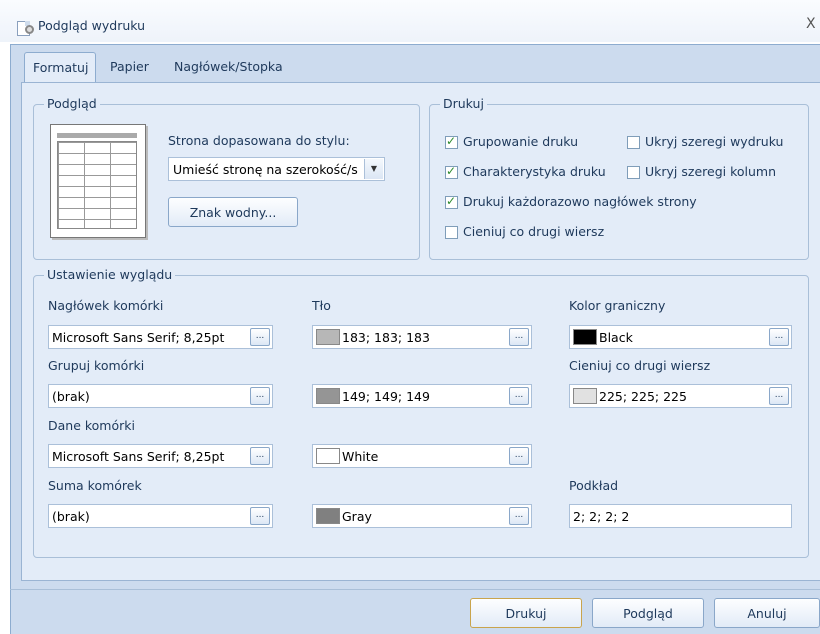 Image resolution: width=820 pixels, height=634 pixels. What do you see at coordinates (373, 169) in the screenshot?
I see `chevron-down-icon: ▼` at bounding box center [373, 169].